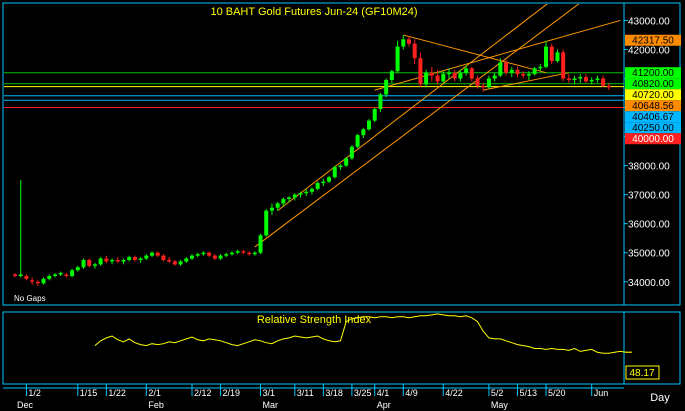 The height and width of the screenshot is (411, 685). Describe the element at coordinates (649, 254) in the screenshot. I see `price-tick-label: 35000.00` at that location.